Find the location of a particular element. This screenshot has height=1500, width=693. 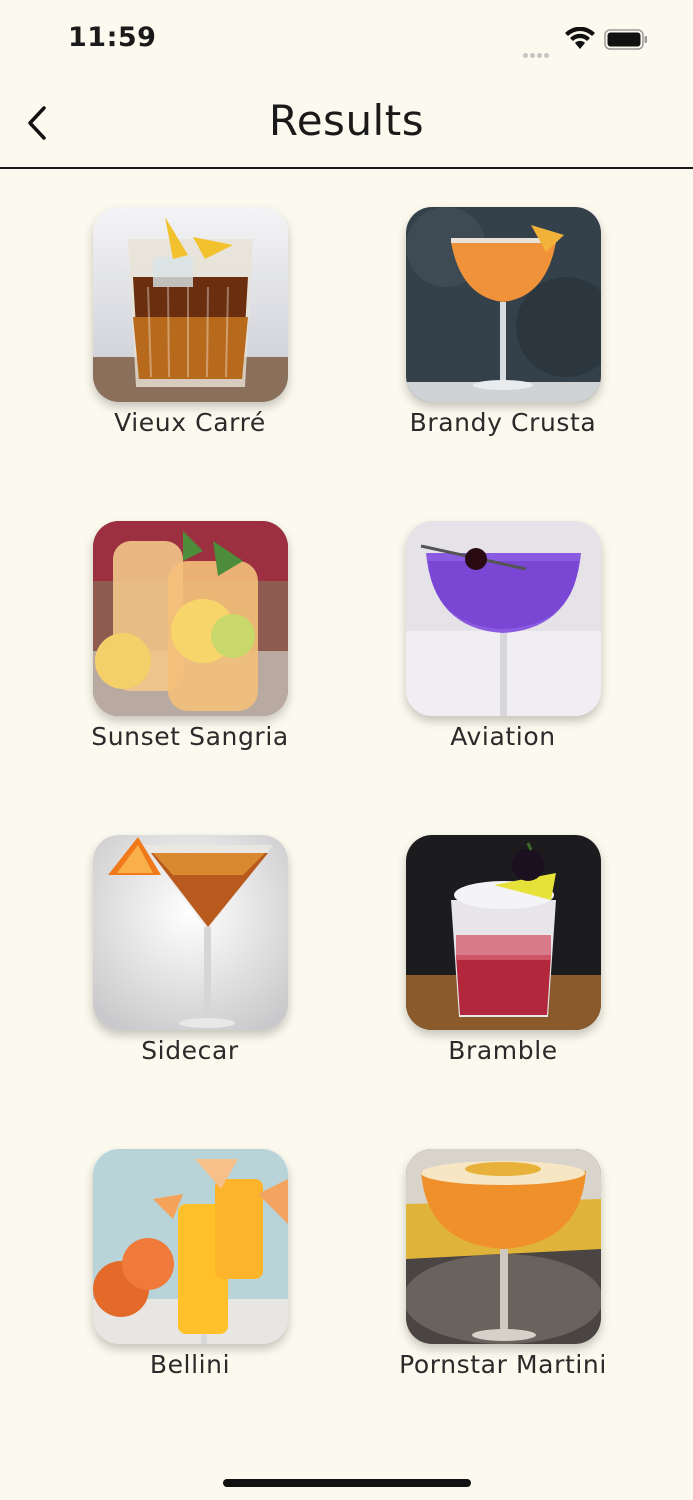

cellular-signal-icon is located at coordinates (537, 52).